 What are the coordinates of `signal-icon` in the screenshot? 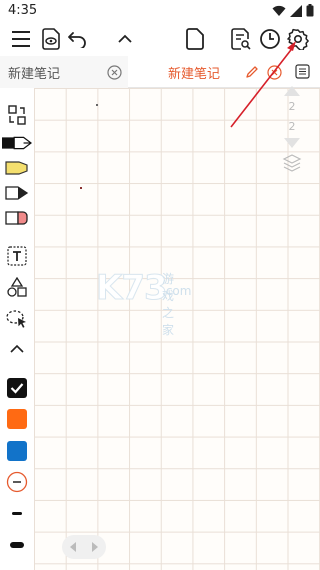 It's located at (296, 10).